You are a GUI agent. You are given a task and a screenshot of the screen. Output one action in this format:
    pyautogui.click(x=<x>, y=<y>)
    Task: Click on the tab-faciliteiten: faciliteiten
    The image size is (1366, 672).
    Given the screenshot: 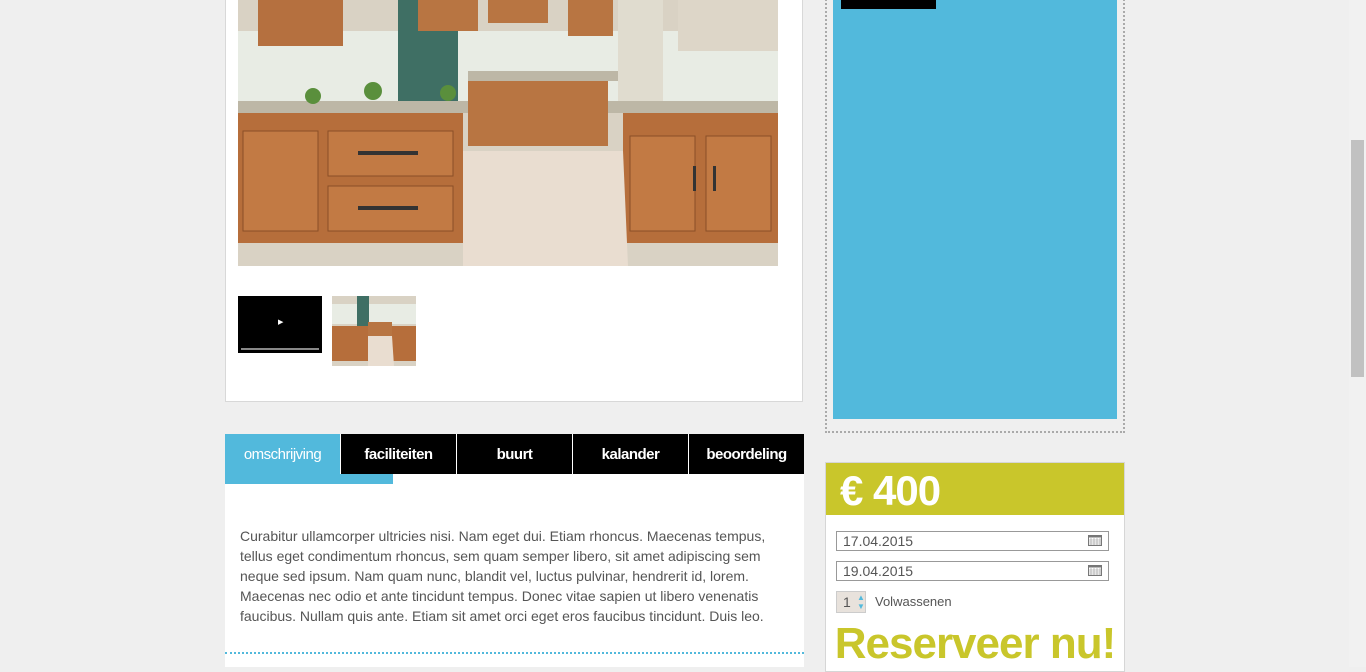 What is the action you would take?
    pyautogui.click(x=398, y=454)
    